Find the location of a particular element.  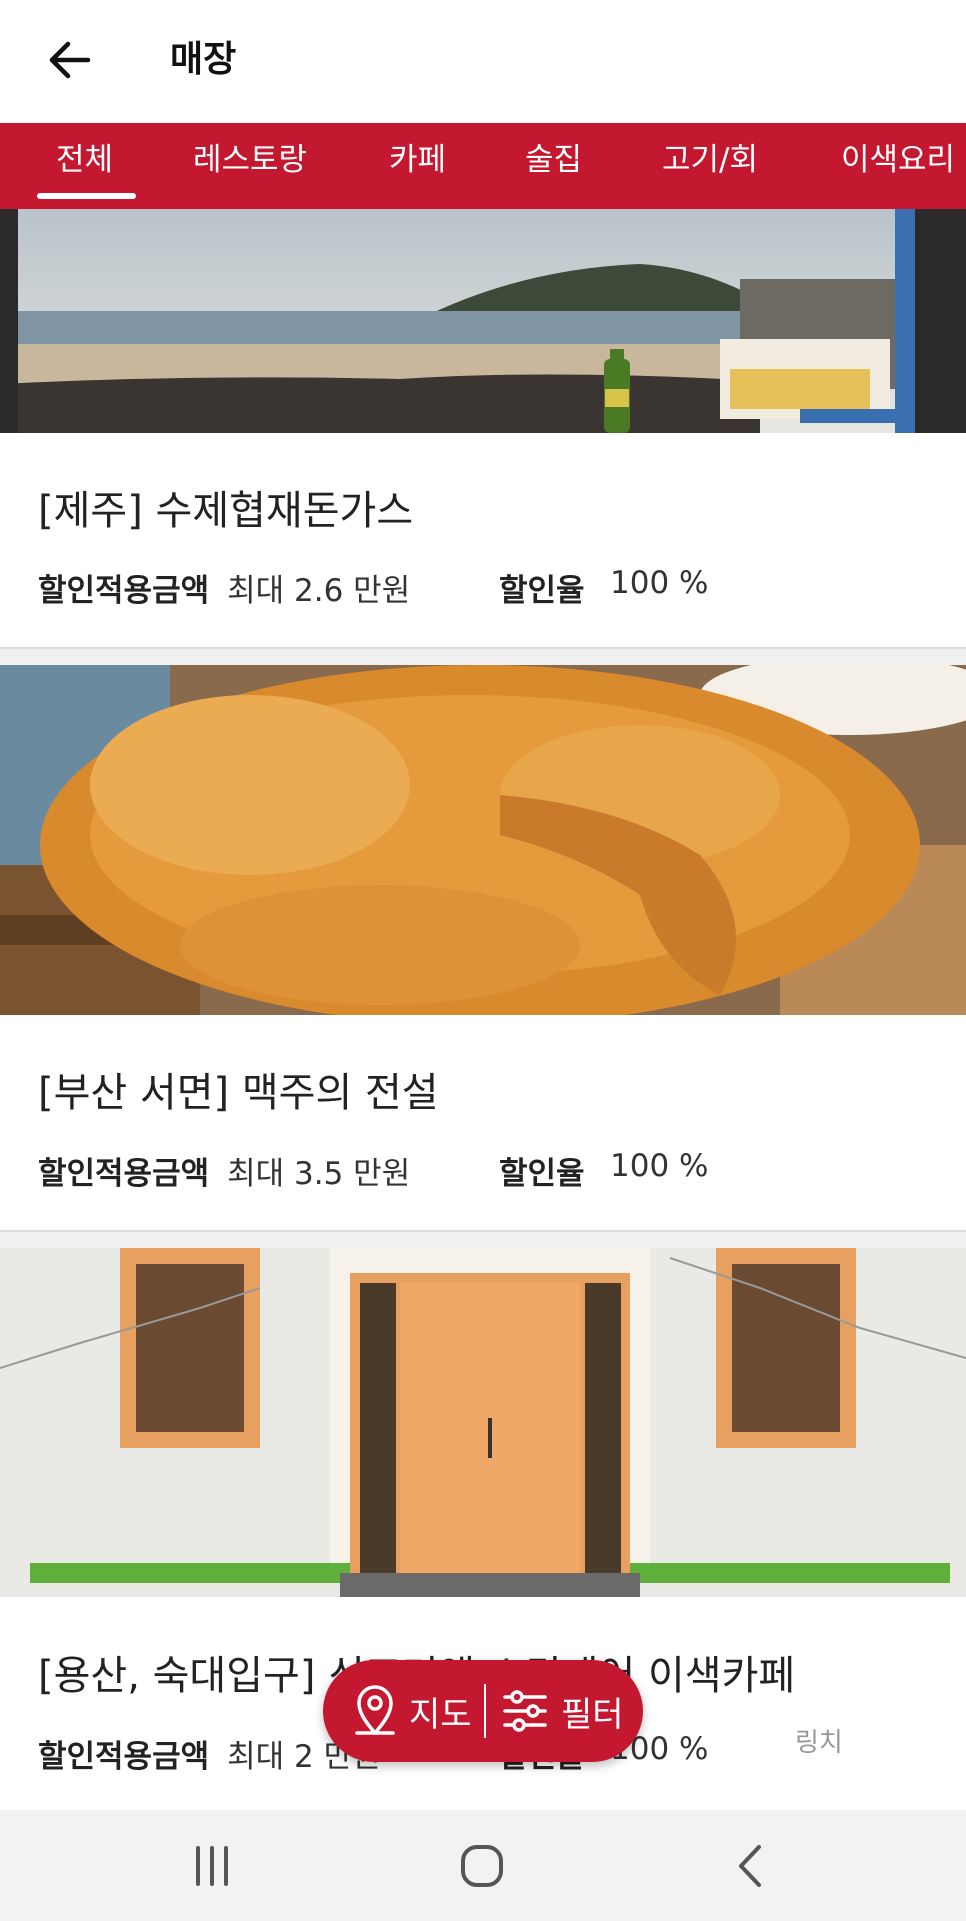

recent-apps-button is located at coordinates (212, 1865).